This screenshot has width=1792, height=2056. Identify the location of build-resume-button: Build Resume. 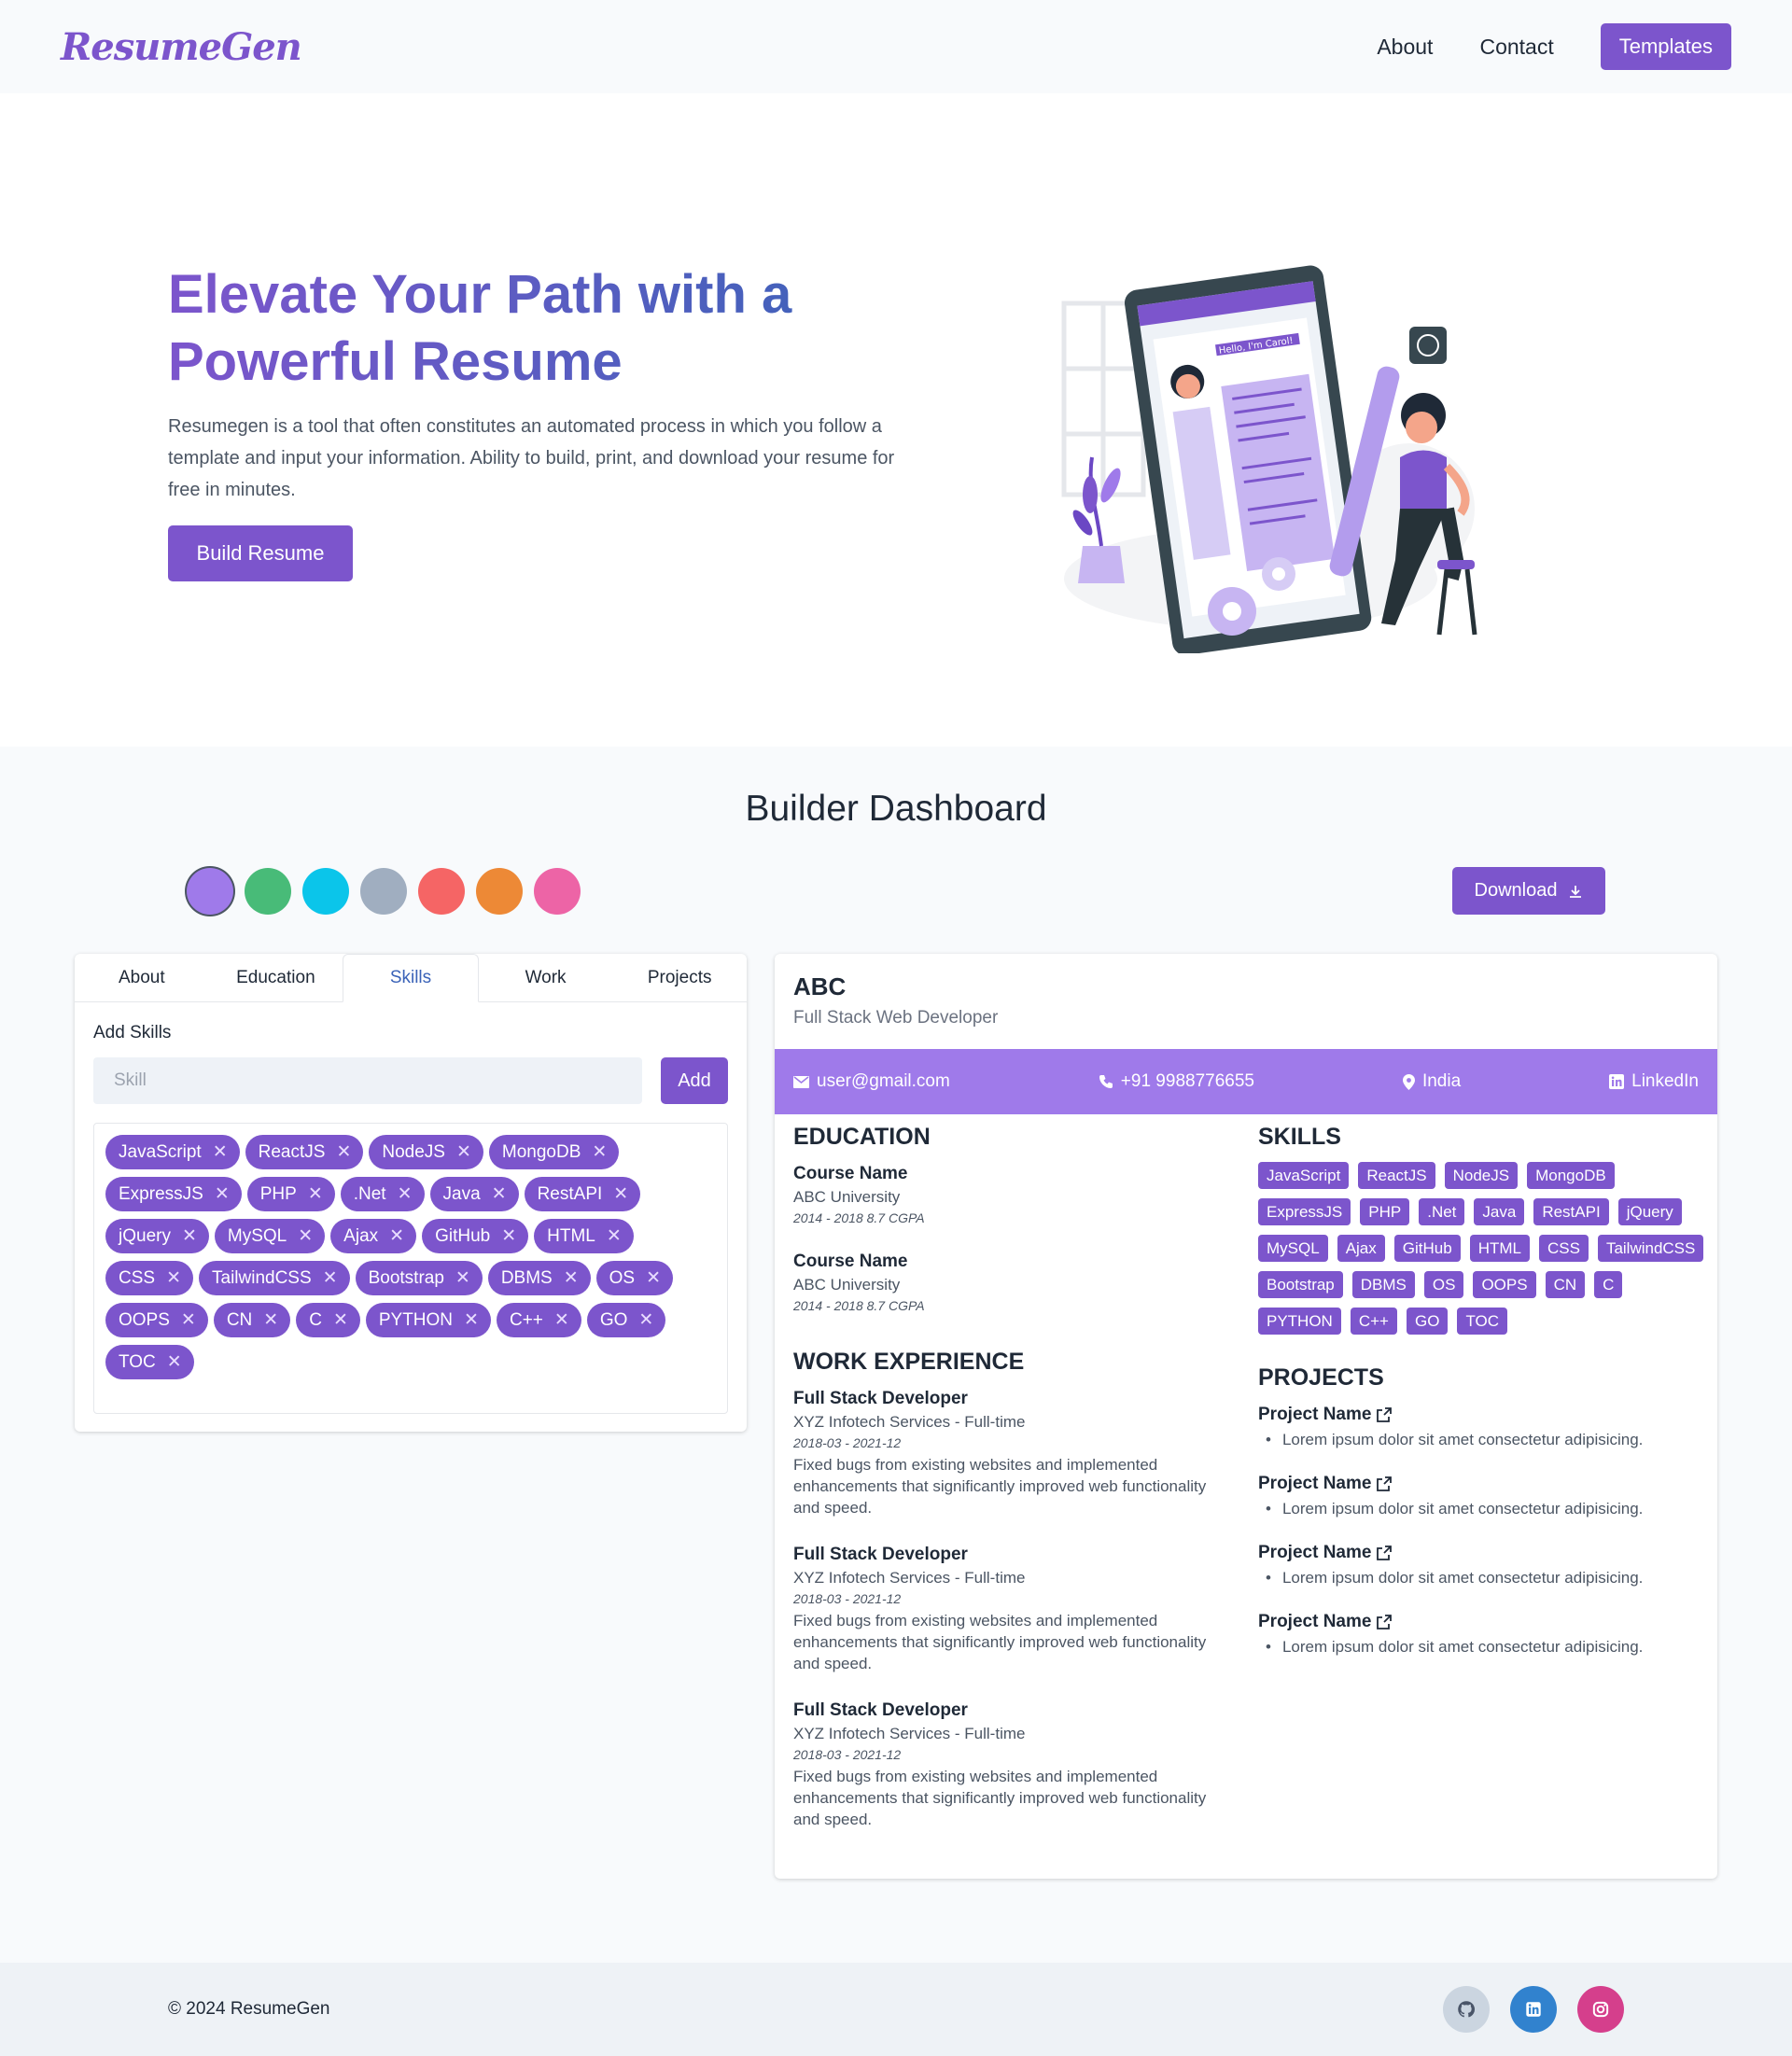
(260, 553).